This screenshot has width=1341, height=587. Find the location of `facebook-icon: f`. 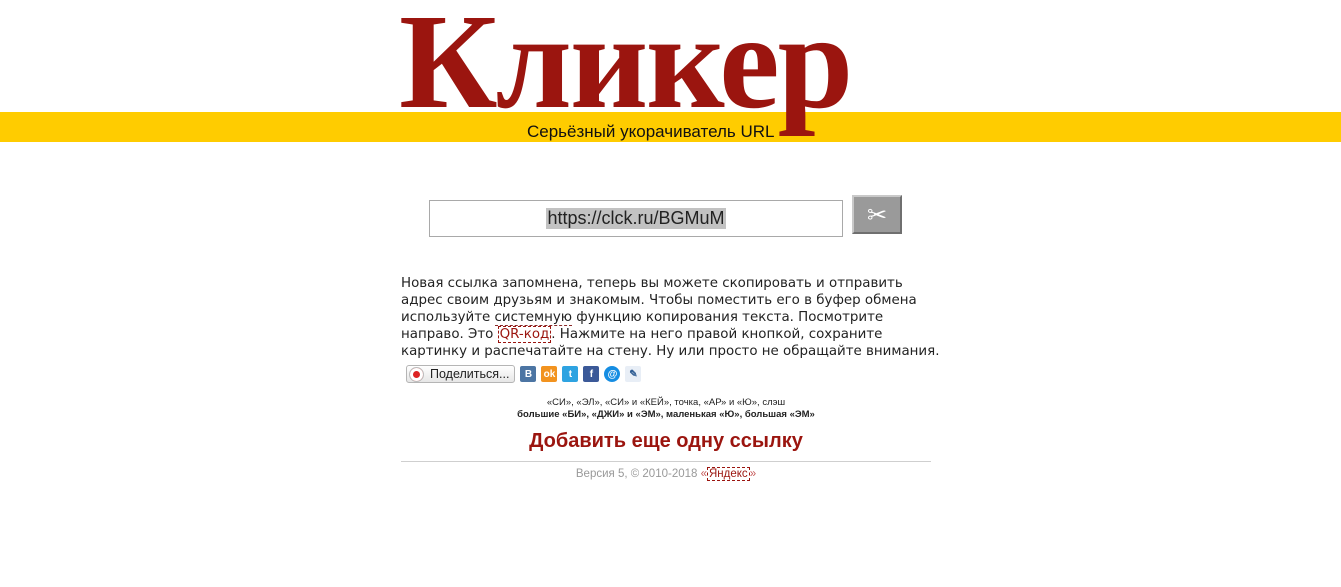

facebook-icon: f is located at coordinates (591, 374).